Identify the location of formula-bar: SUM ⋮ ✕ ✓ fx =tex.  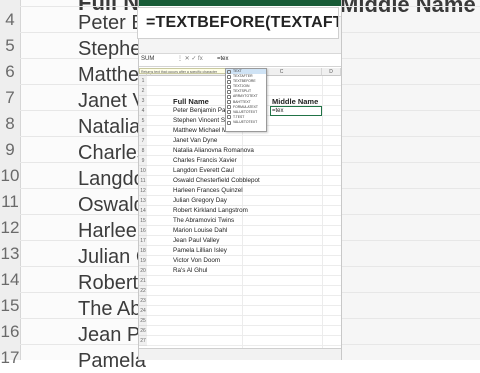
(240, 60).